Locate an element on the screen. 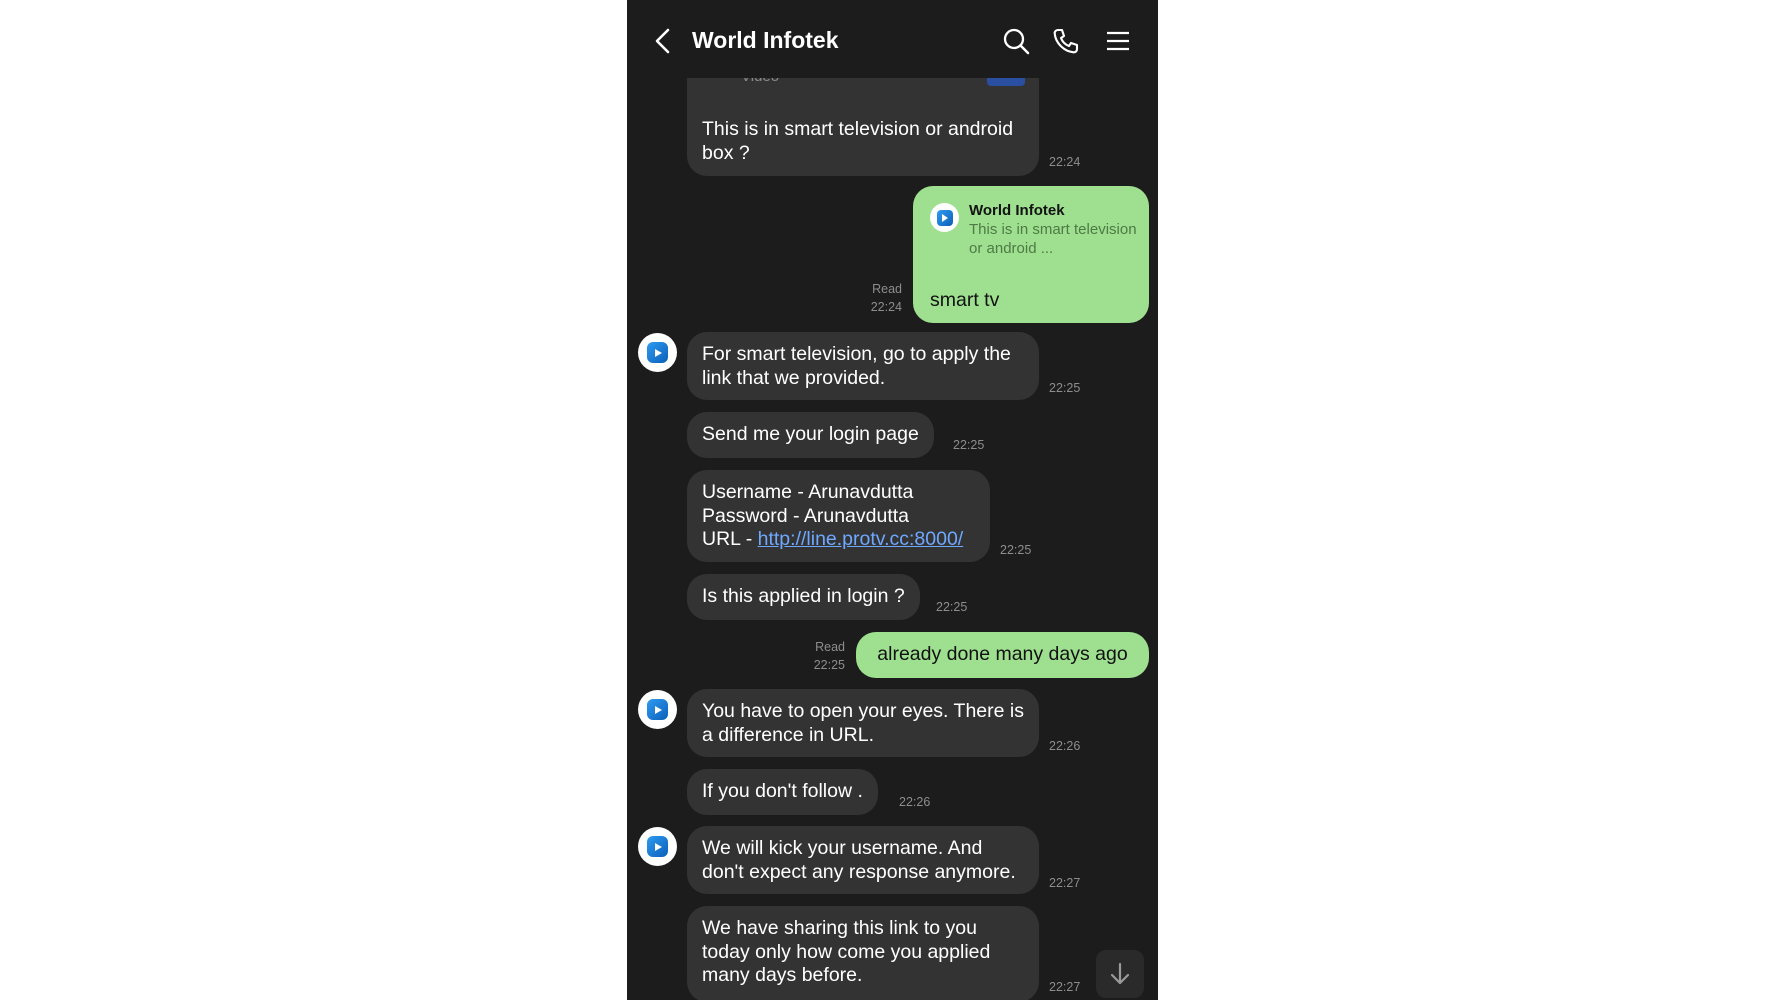 This screenshot has width=1778, height=1000. message-text: Is this applied in login ? is located at coordinates (803, 596).